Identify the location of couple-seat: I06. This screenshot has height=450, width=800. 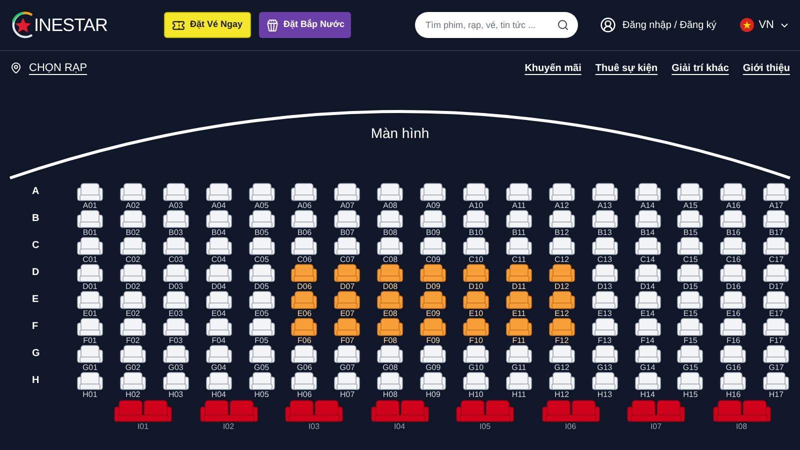
(570, 415).